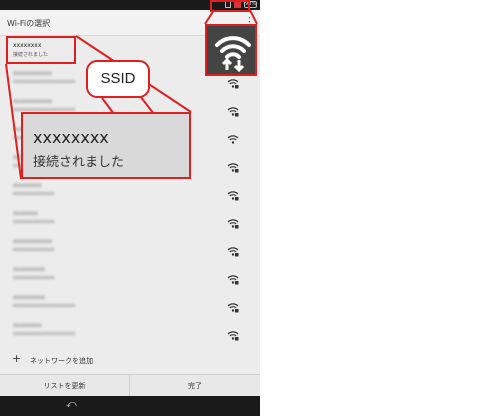 This screenshot has width=500, height=416. Describe the element at coordinates (230, 6) in the screenshot. I see `status-wifi-highlight` at that location.